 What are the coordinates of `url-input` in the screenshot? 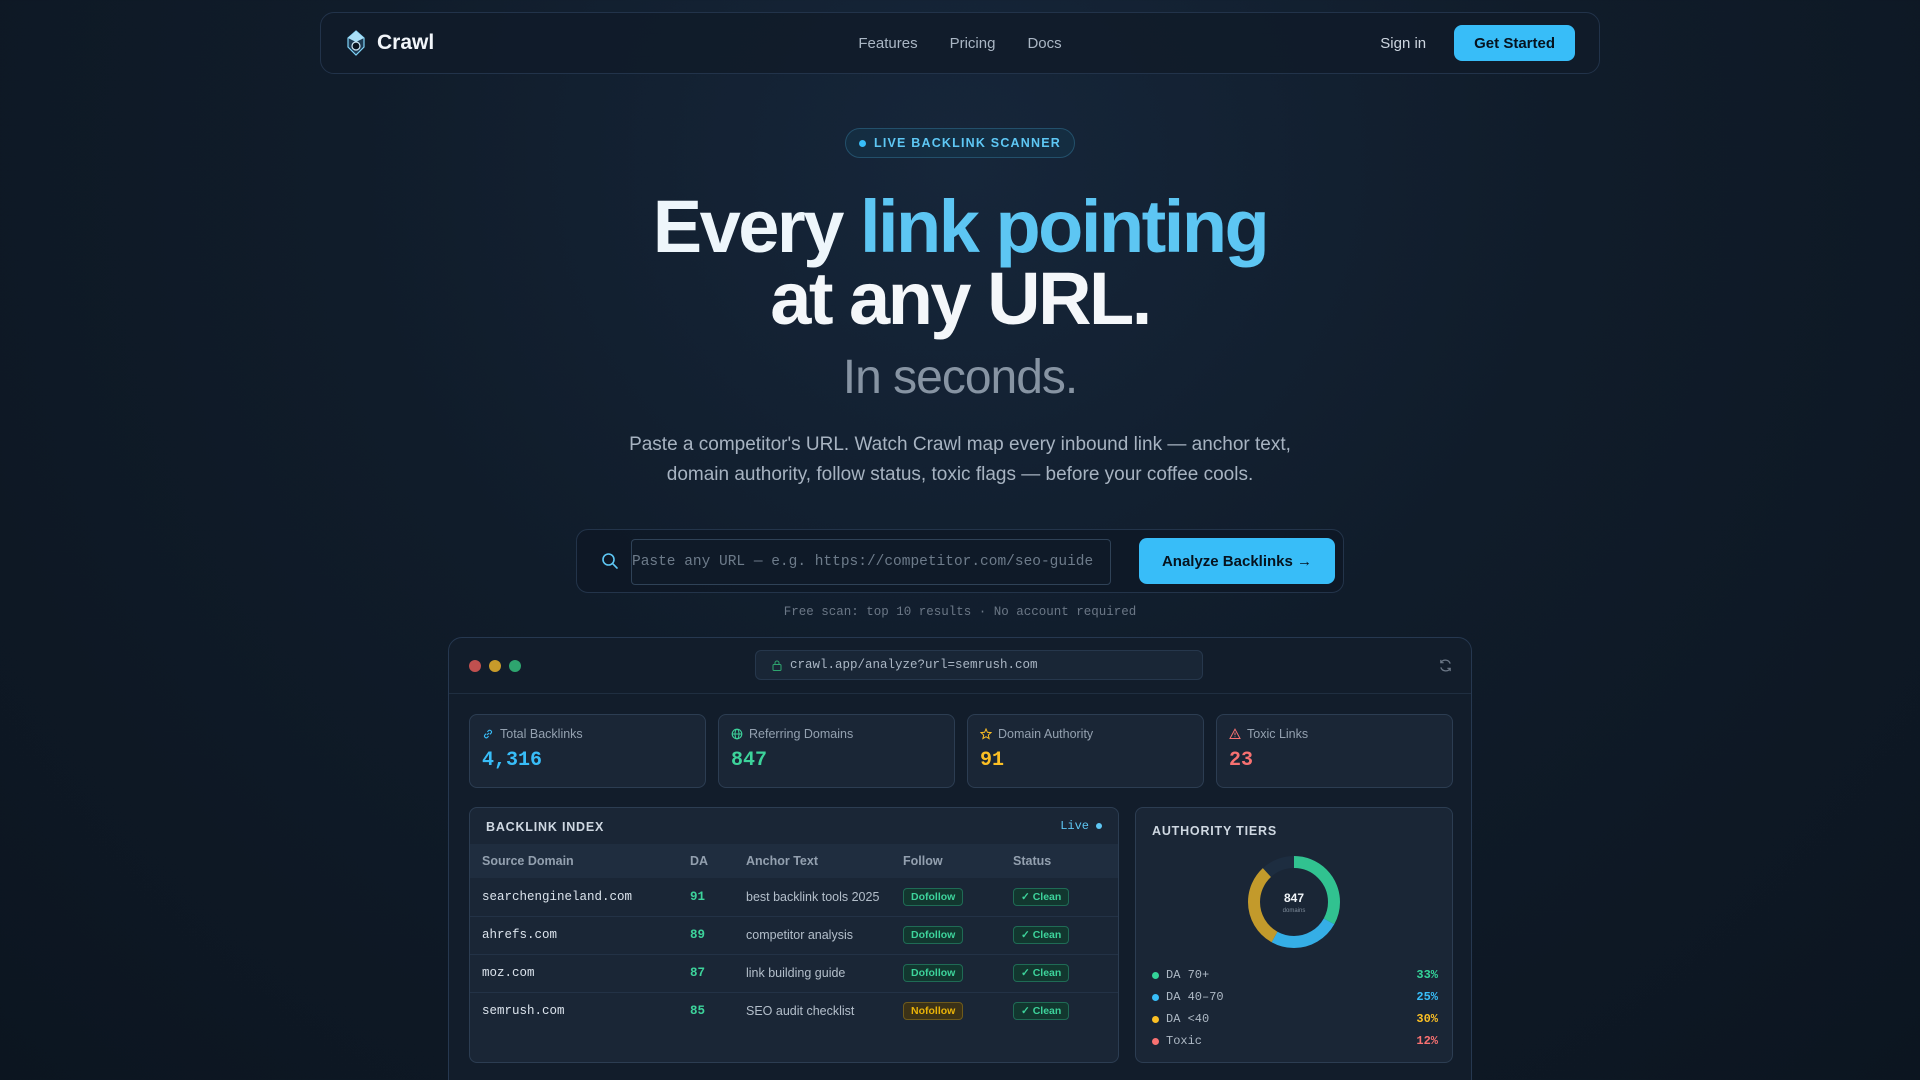 It's located at (871, 562).